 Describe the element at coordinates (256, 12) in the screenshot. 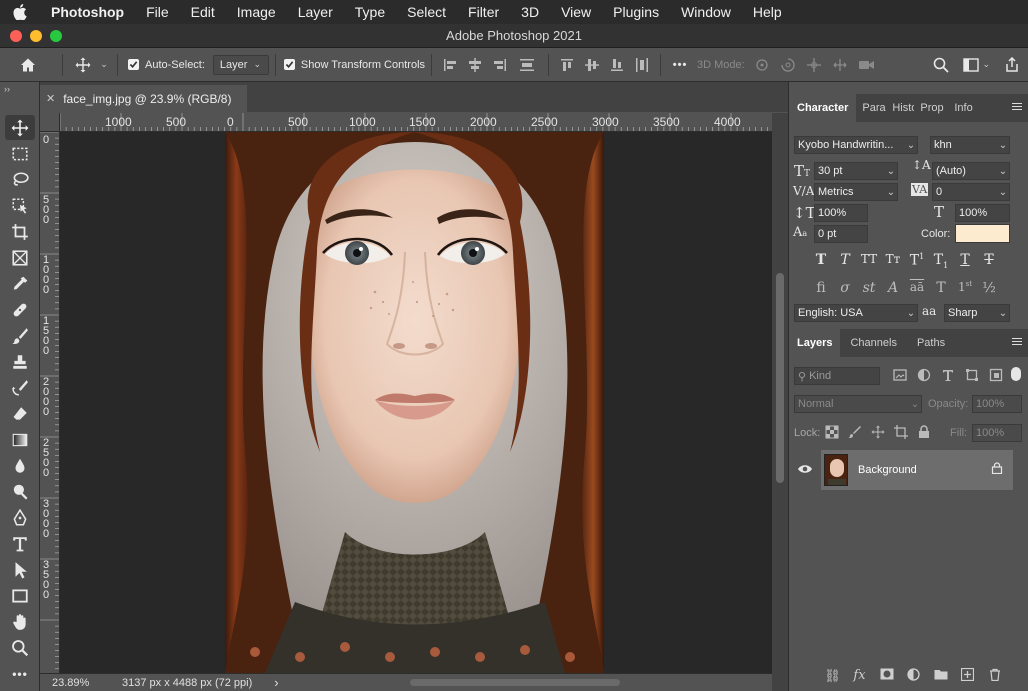

I see `menu-image: Image` at that location.